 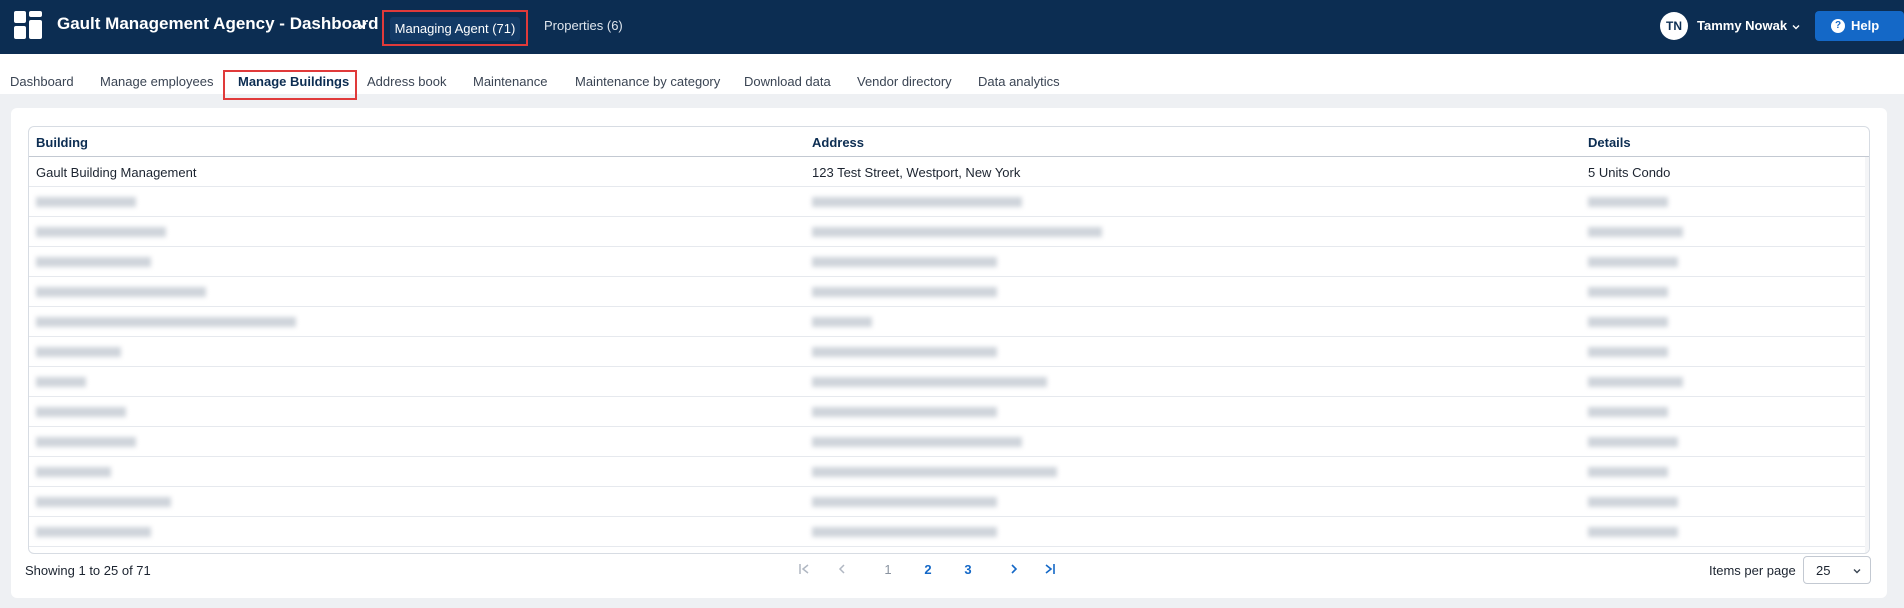 What do you see at coordinates (583, 25) in the screenshot?
I see `nav-properties: Properties (6)` at bounding box center [583, 25].